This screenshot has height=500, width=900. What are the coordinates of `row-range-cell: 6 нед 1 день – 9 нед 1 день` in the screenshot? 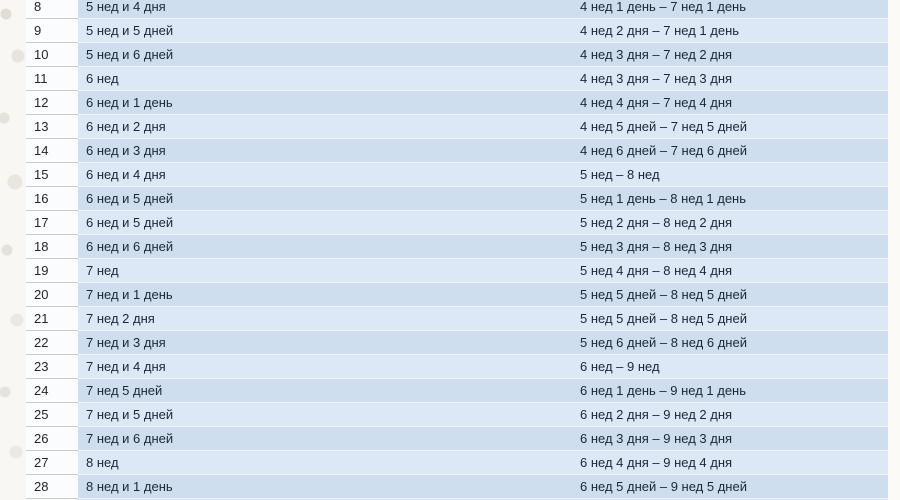 It's located at (730, 390).